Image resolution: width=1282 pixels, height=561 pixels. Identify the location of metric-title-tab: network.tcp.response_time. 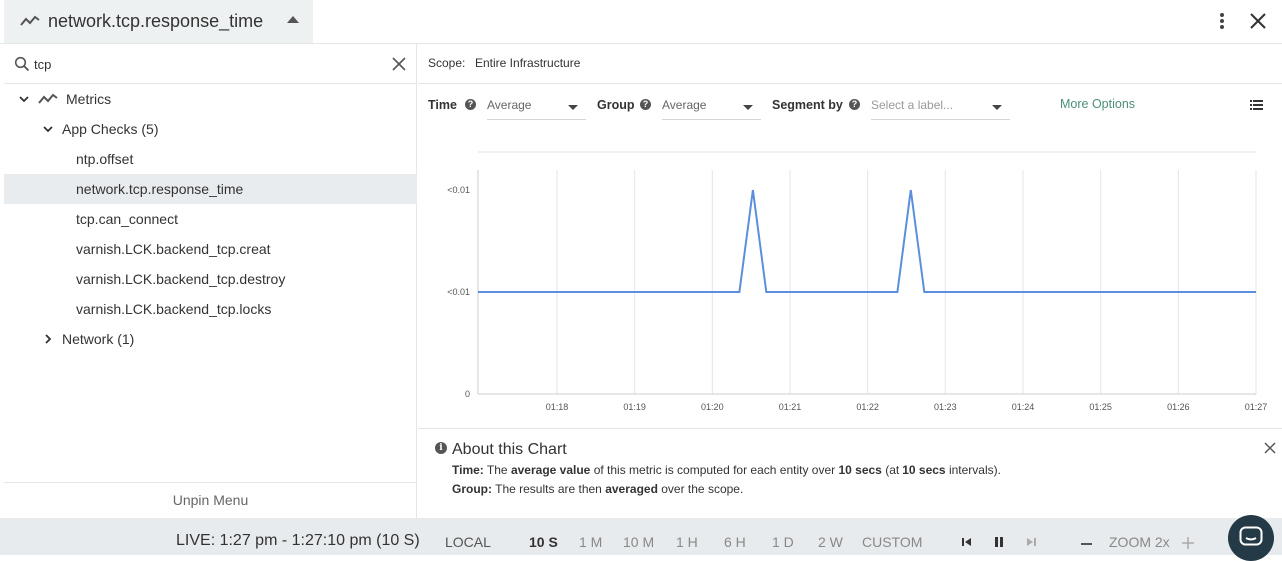
(158, 21).